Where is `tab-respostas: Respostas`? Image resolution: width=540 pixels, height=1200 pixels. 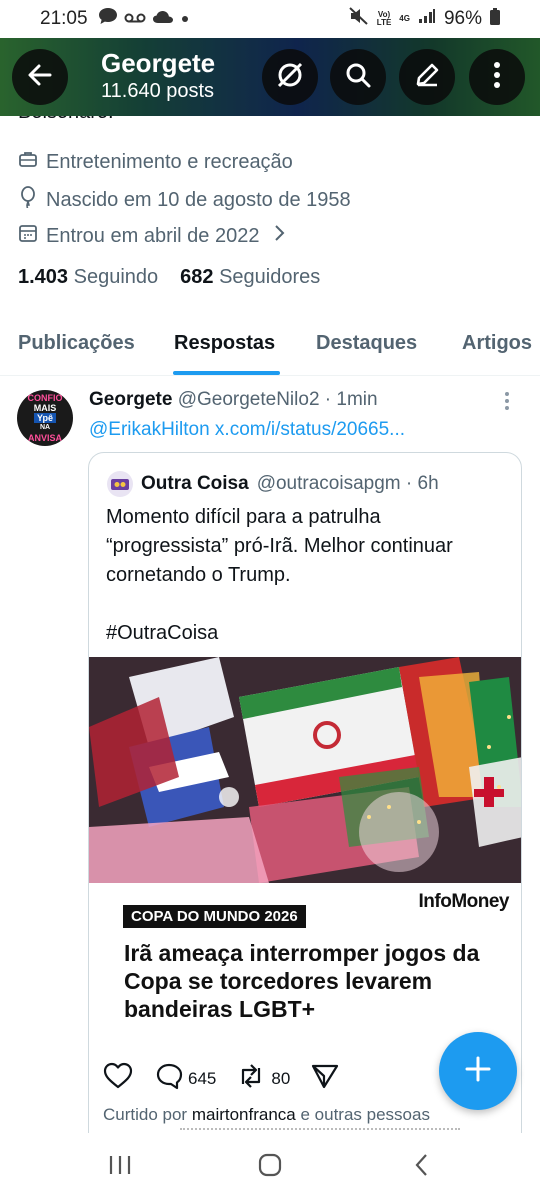 tab-respostas: Respostas is located at coordinates (224, 343).